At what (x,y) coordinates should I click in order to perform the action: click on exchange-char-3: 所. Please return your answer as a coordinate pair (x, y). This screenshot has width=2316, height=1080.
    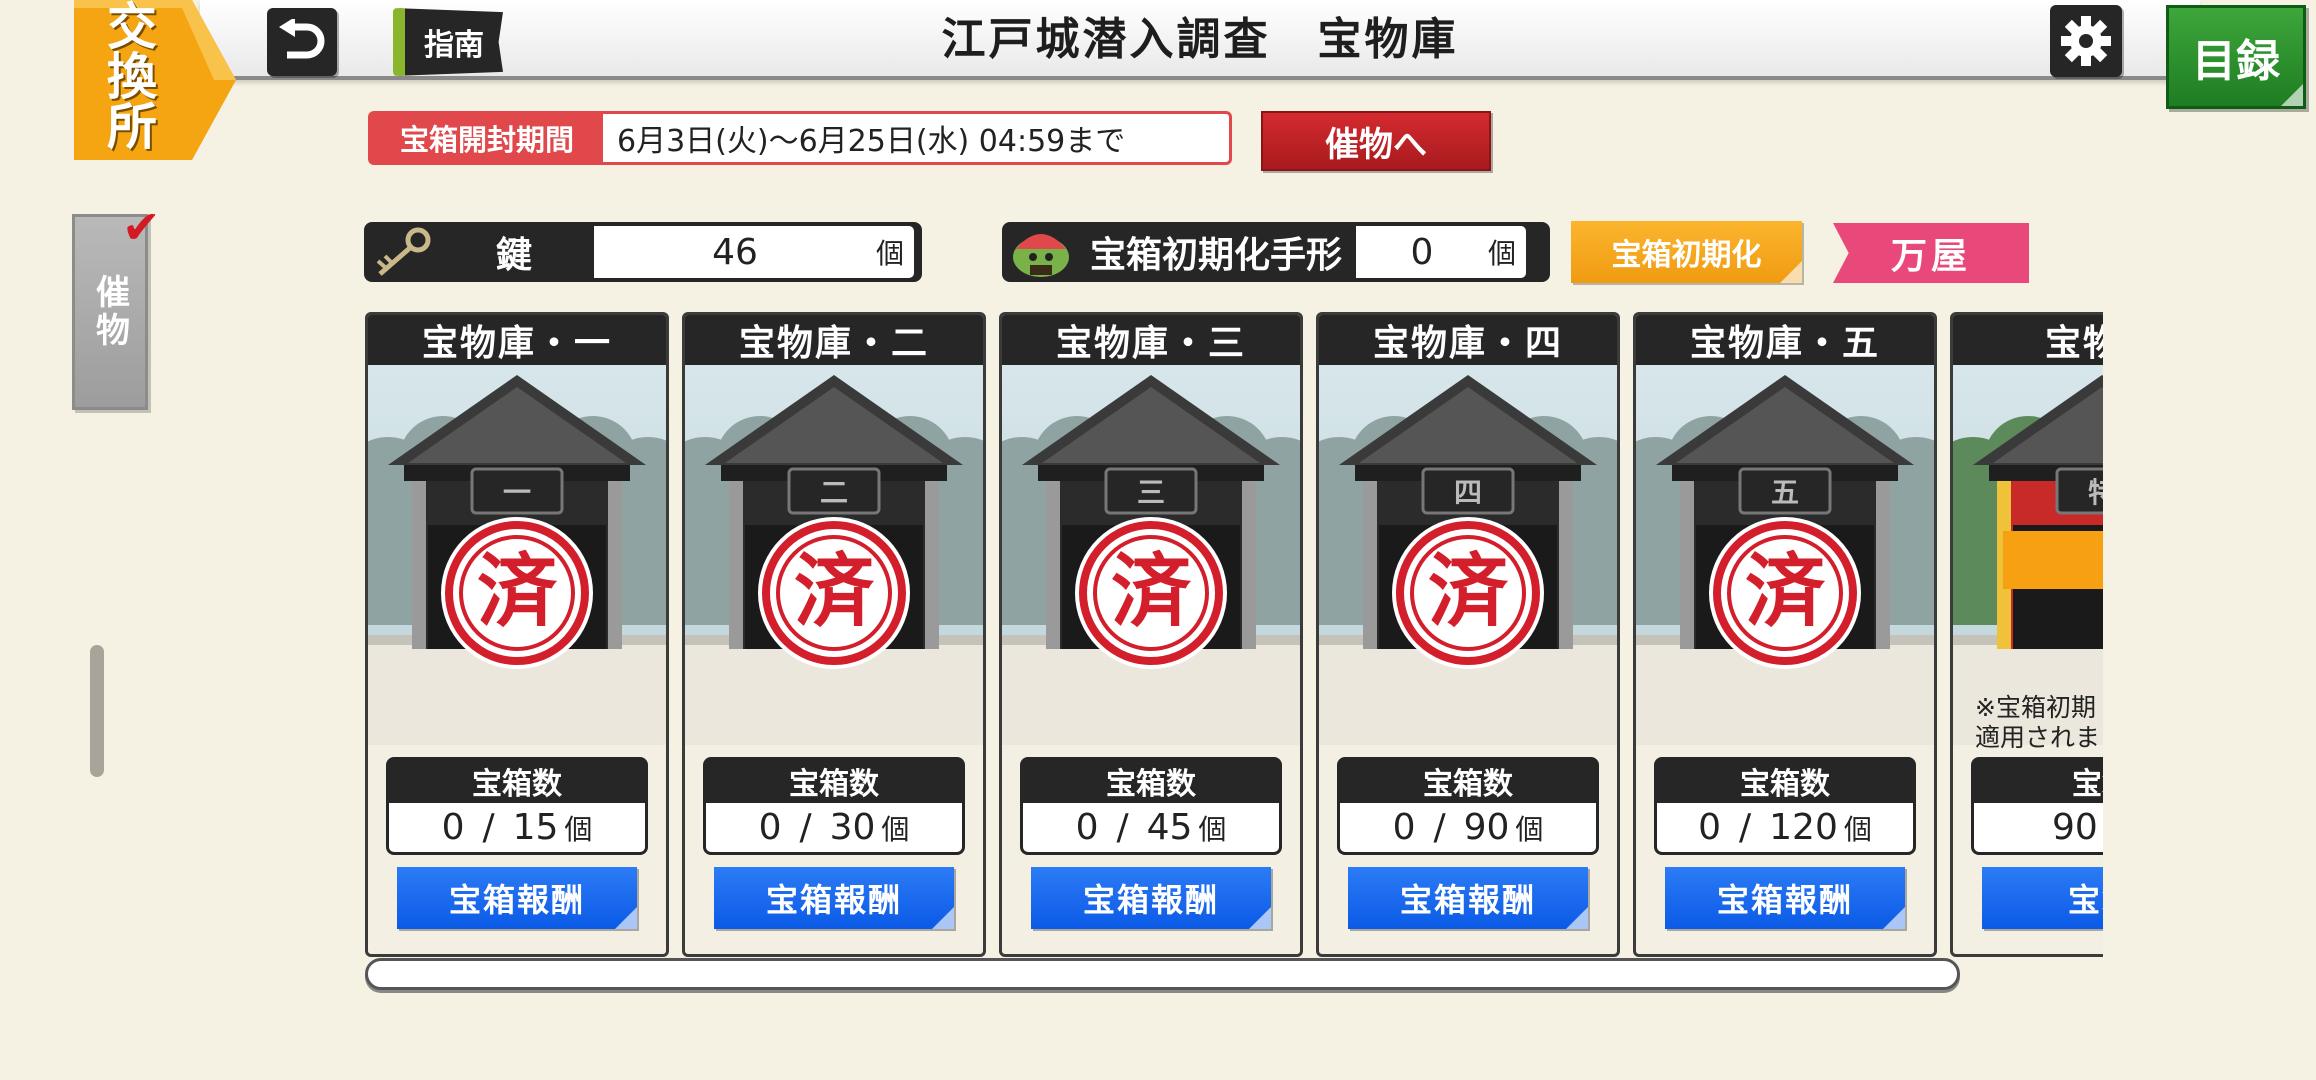
    Looking at the image, I should click on (132, 126).